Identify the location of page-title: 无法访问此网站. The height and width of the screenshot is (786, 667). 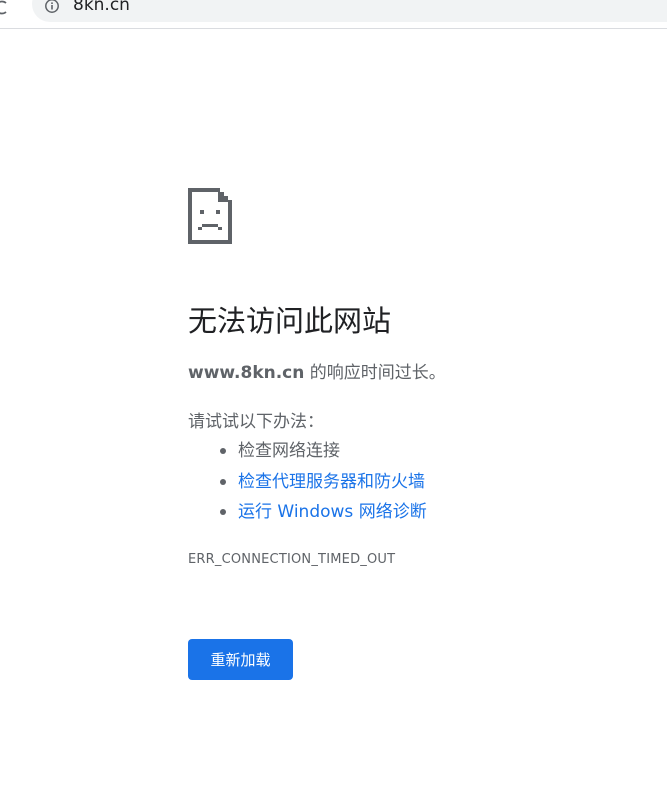
(290, 321).